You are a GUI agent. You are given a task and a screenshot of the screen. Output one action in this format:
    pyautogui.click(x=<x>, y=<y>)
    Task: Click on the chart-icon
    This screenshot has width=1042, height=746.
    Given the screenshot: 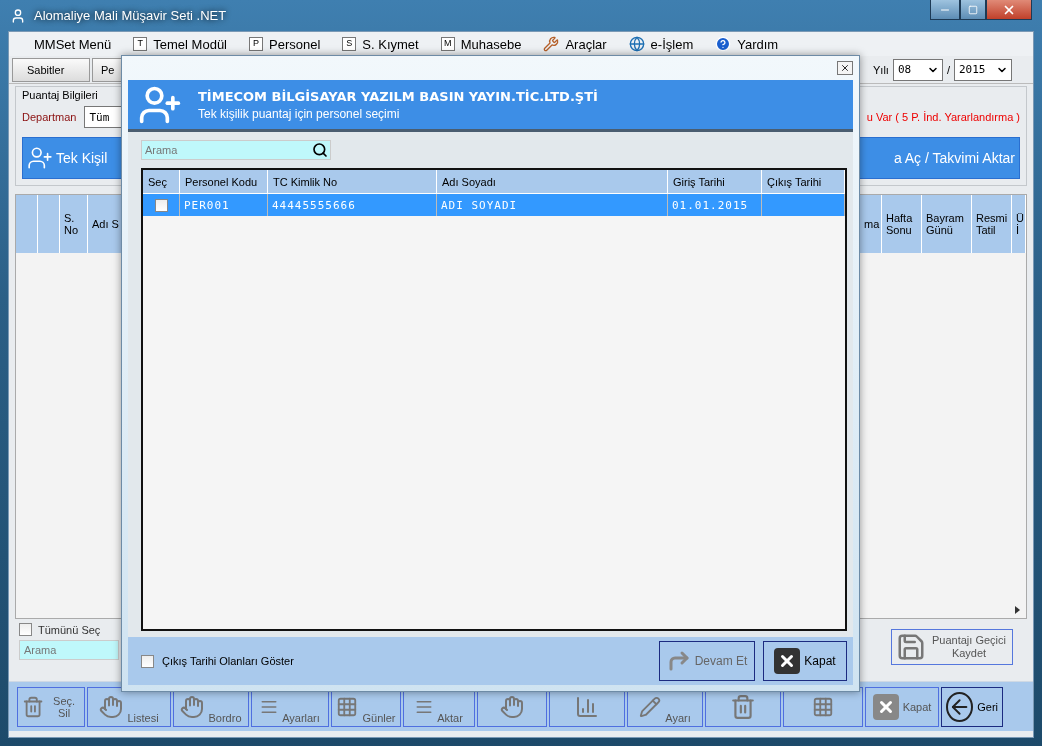 What is the action you would take?
    pyautogui.click(x=587, y=706)
    